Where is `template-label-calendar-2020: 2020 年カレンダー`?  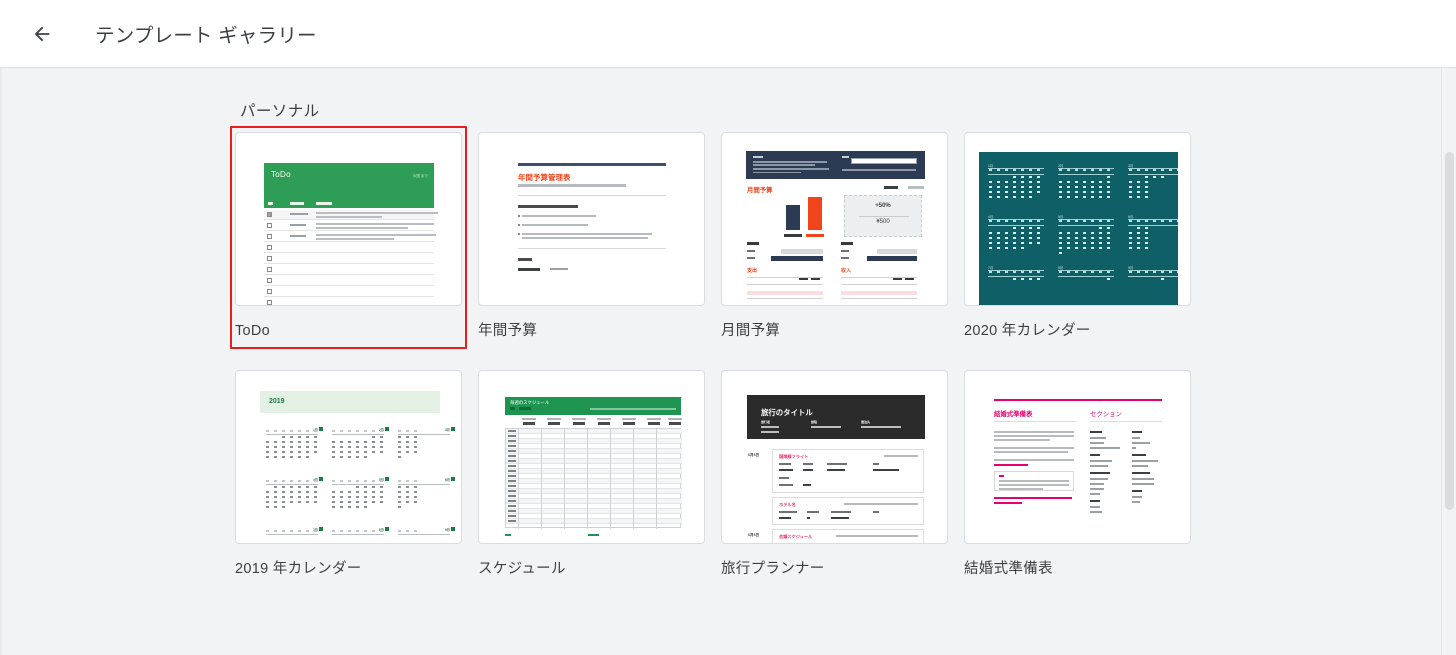
template-label-calendar-2020: 2020 年カレンダー is located at coordinates (1077, 331).